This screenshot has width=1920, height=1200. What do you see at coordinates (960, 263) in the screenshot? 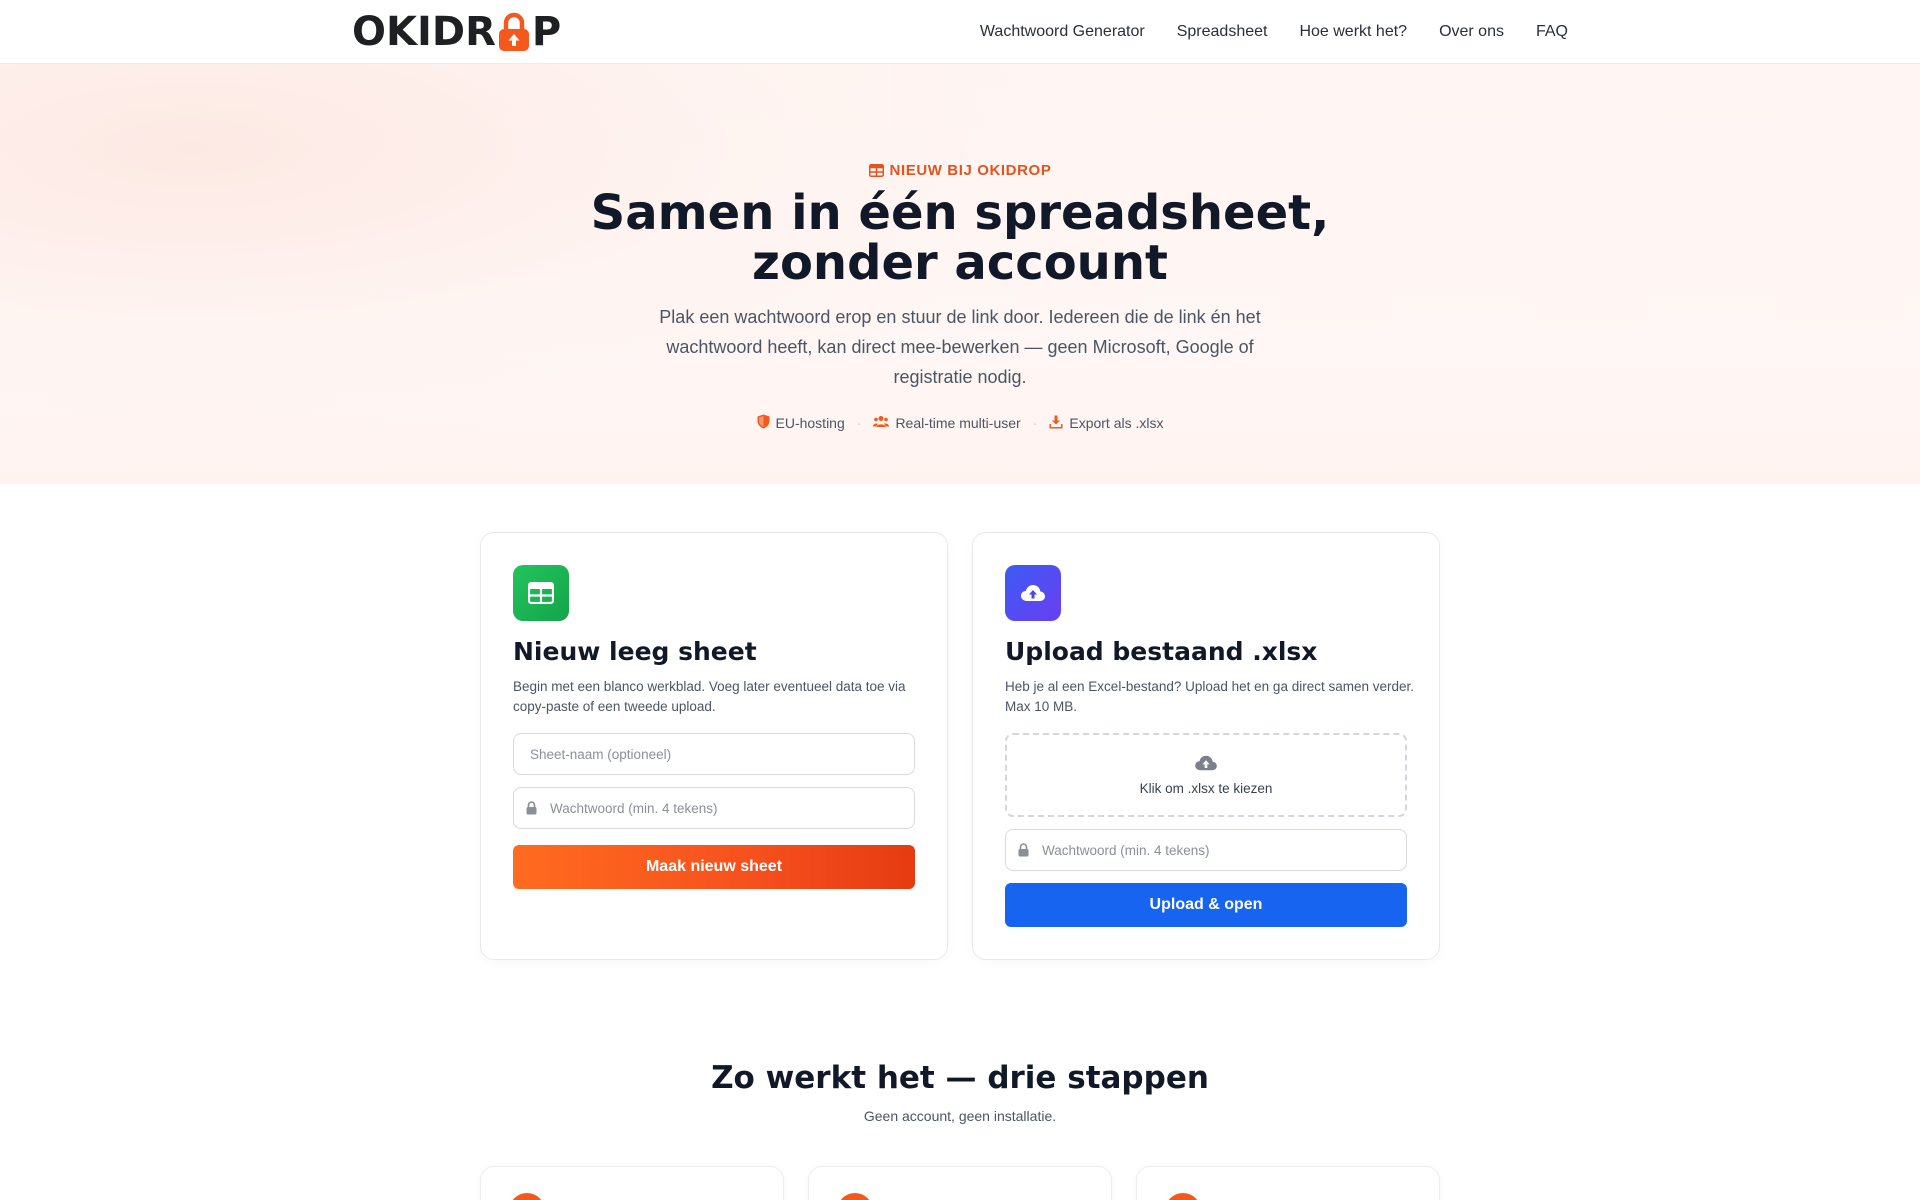
I see `hero-title-line2: zonder account` at bounding box center [960, 263].